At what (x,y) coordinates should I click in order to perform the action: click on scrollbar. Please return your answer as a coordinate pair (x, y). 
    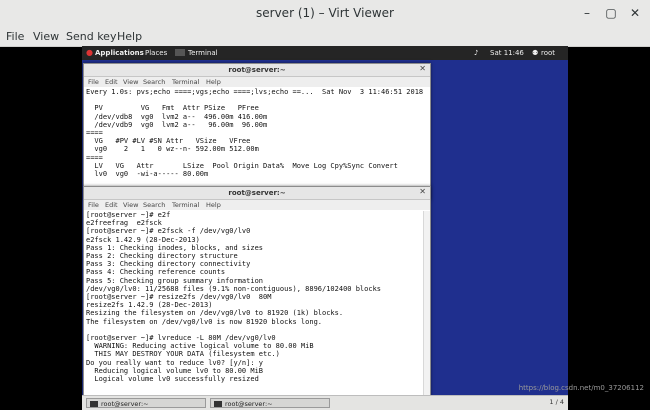
    Looking at the image, I should click on (426, 303).